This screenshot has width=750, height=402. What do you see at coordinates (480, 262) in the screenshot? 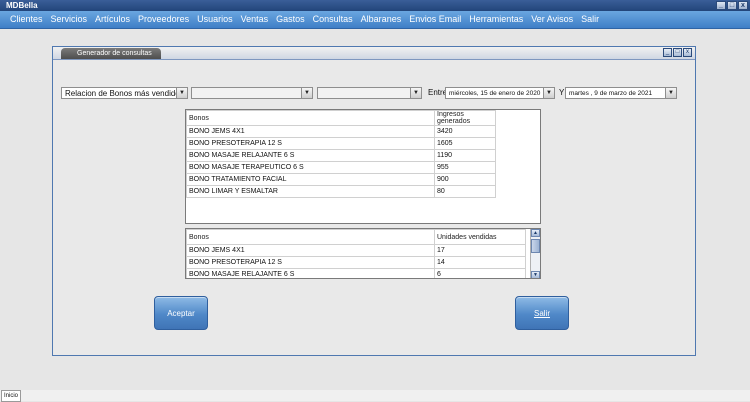
I see `cell-value: 14` at bounding box center [480, 262].